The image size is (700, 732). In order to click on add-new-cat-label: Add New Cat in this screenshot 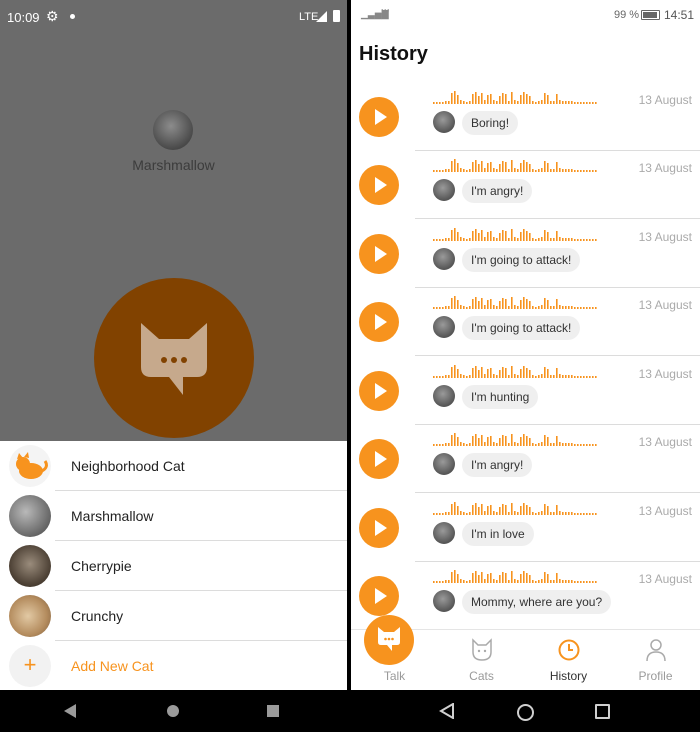, I will do `click(112, 666)`.